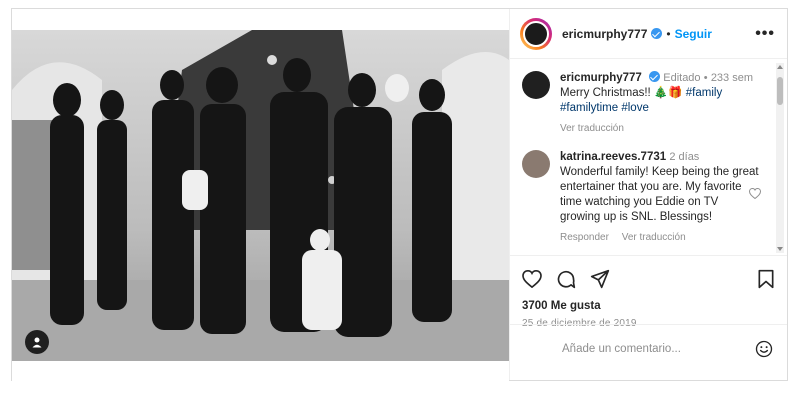  What do you see at coordinates (684, 157) in the screenshot?
I see `comment-time: 2 días` at bounding box center [684, 157].